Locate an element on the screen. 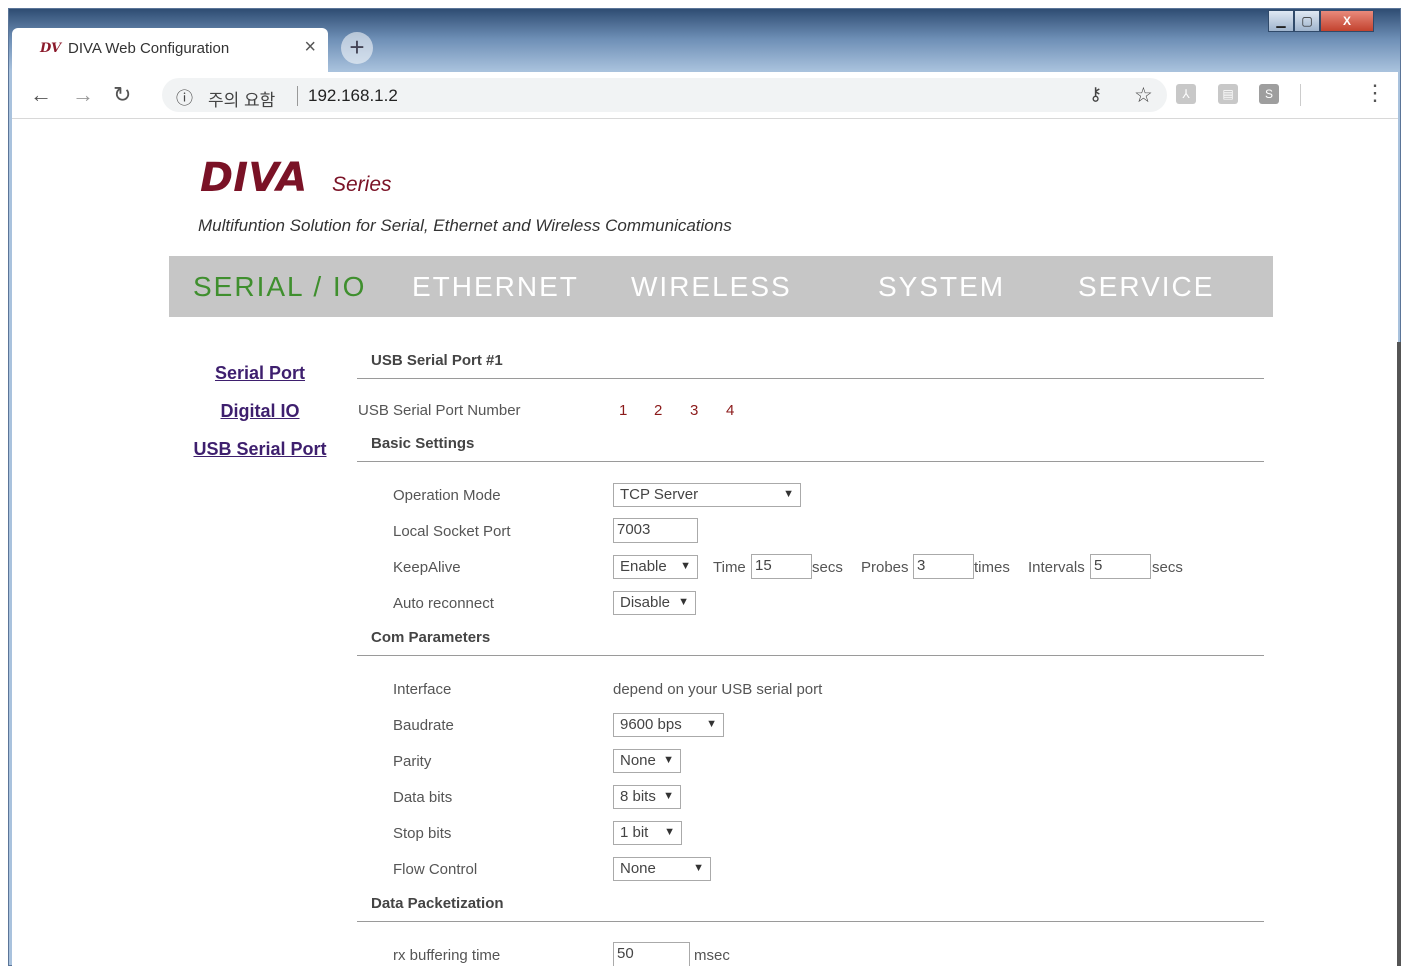 This screenshot has height=966, width=1409. port-number-link-1: 1 is located at coordinates (623, 410).